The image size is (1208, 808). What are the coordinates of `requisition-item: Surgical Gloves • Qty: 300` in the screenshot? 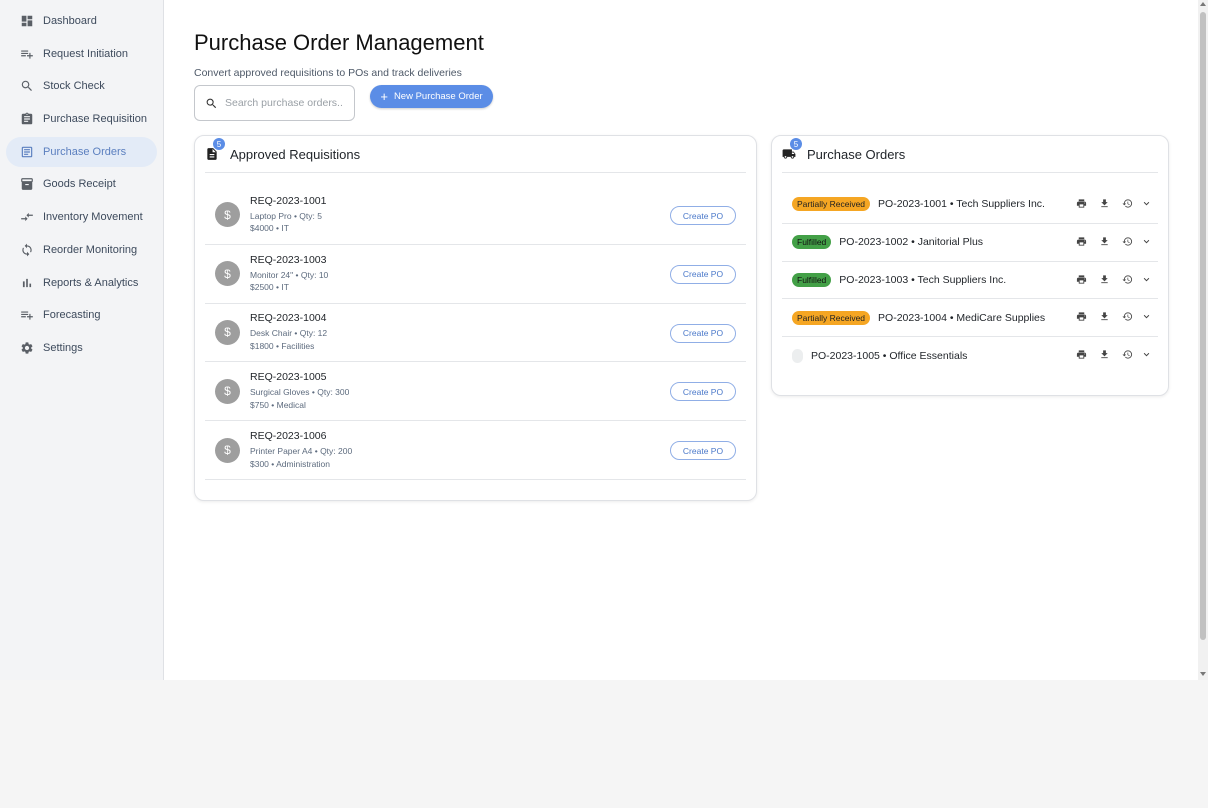 It's located at (300, 392).